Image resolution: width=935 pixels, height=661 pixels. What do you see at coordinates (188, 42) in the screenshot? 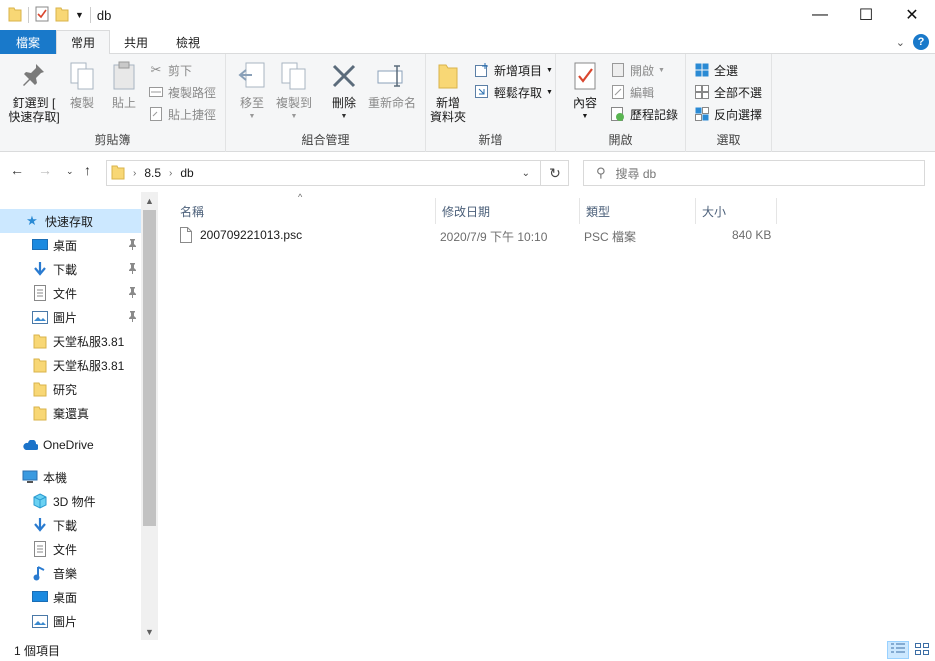
I see `tab-view: 檢視` at bounding box center [188, 42].